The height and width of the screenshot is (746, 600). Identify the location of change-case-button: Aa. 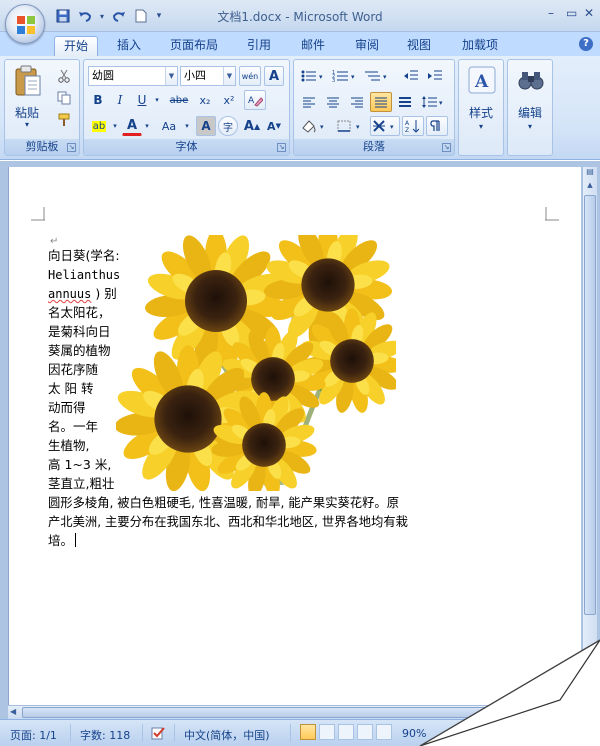
(169, 126).